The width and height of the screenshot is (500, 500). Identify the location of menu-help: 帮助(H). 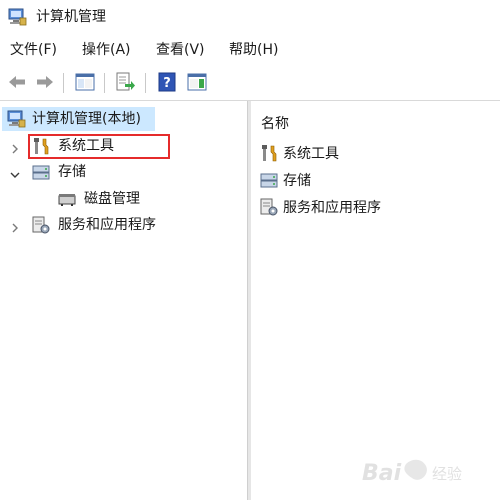
(253, 50).